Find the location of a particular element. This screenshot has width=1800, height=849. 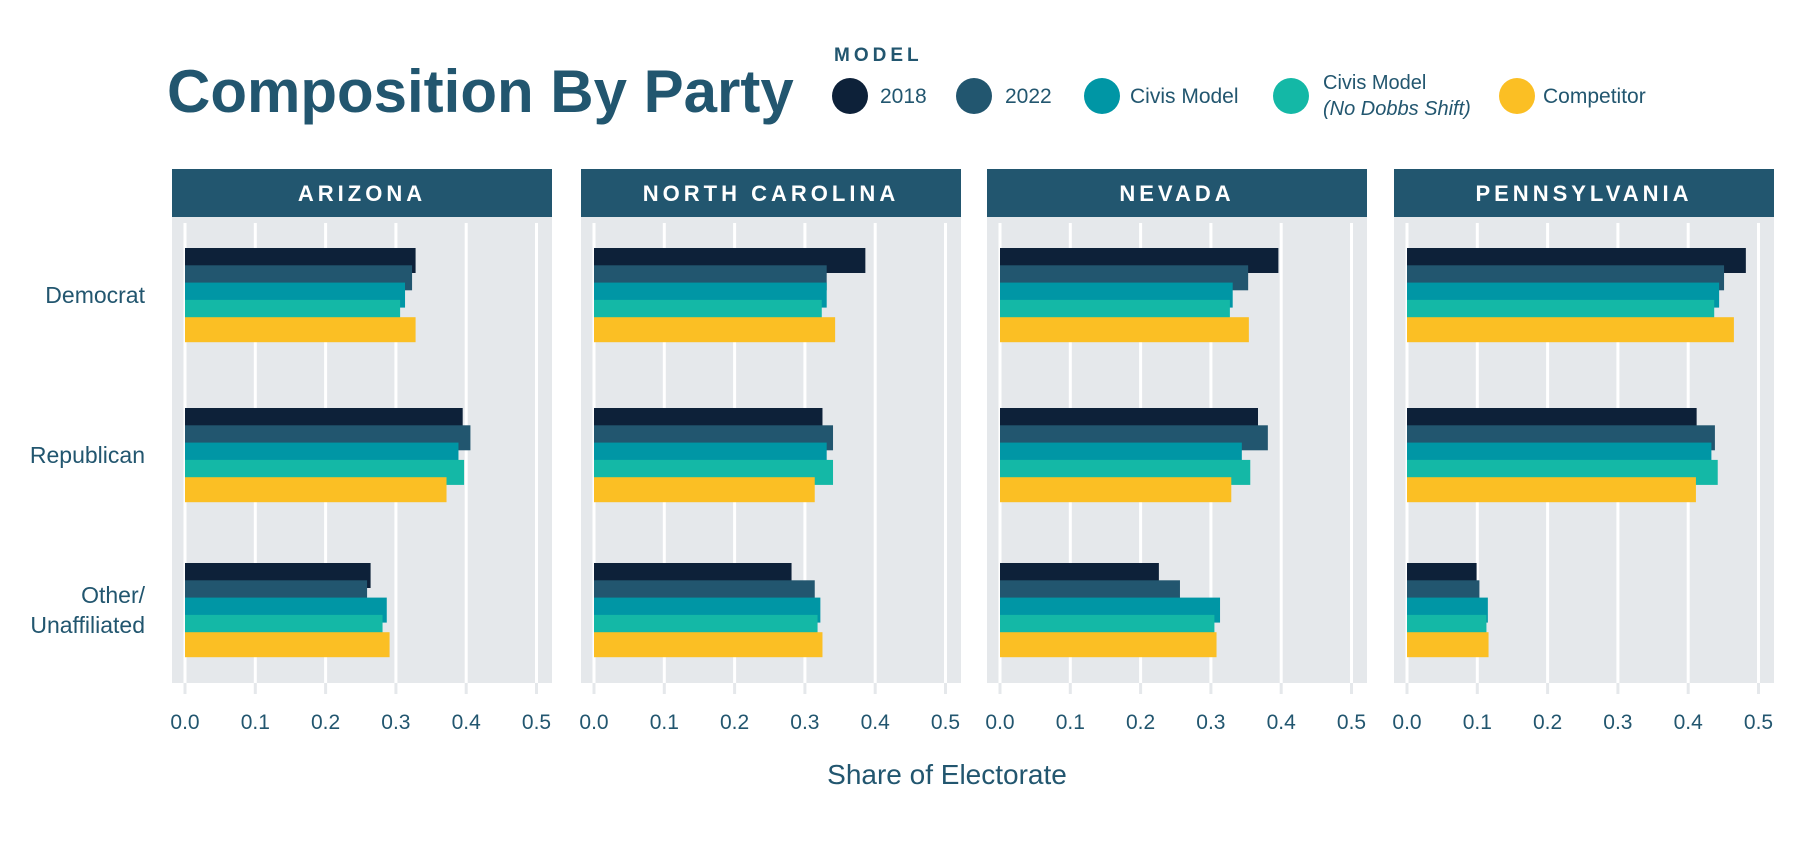

legend-item: 2018 is located at coordinates (879, 96).